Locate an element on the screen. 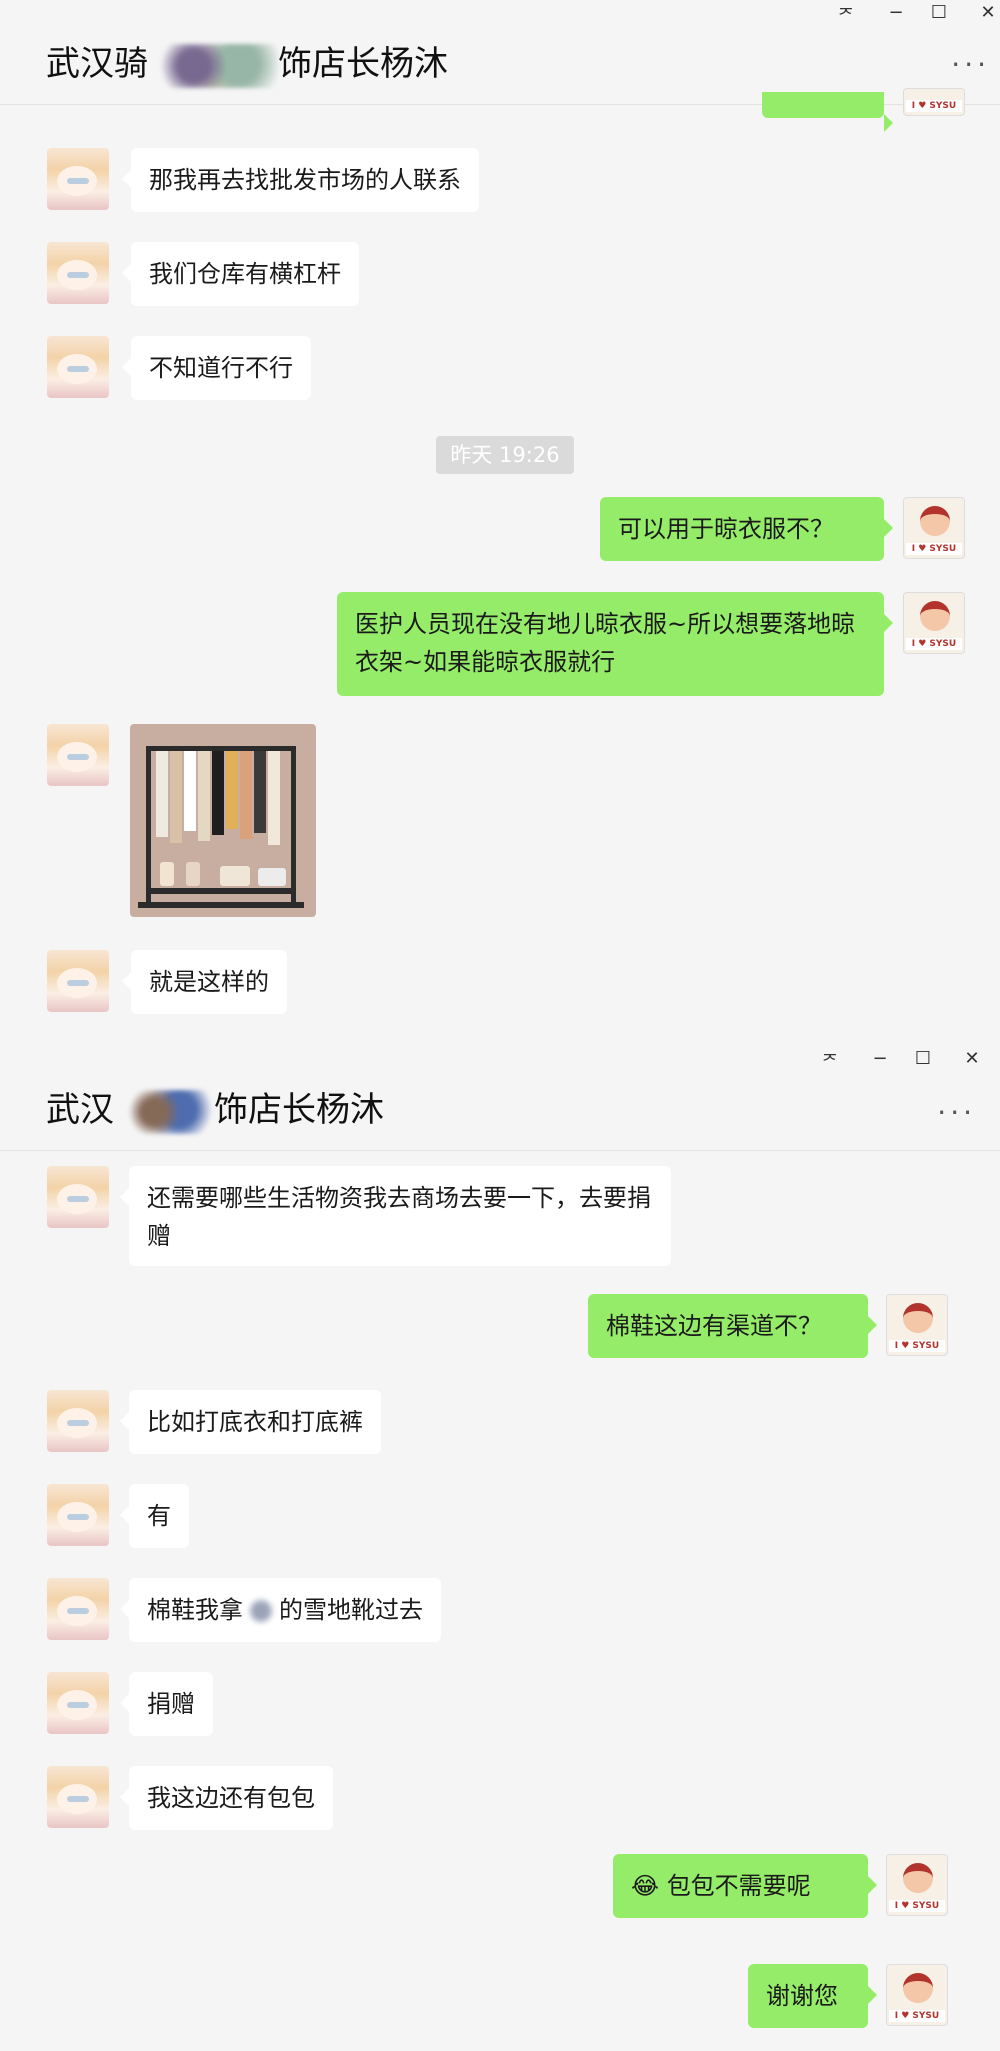 Image resolution: width=1000 pixels, height=2051 pixels. message-text: 那我再去找批发市场的人联系 is located at coordinates (305, 180).